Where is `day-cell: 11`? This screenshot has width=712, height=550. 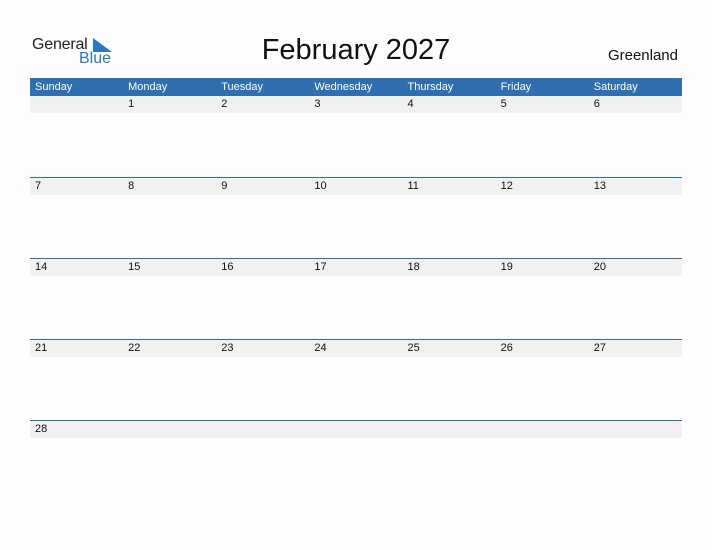 day-cell: 11 is located at coordinates (413, 186).